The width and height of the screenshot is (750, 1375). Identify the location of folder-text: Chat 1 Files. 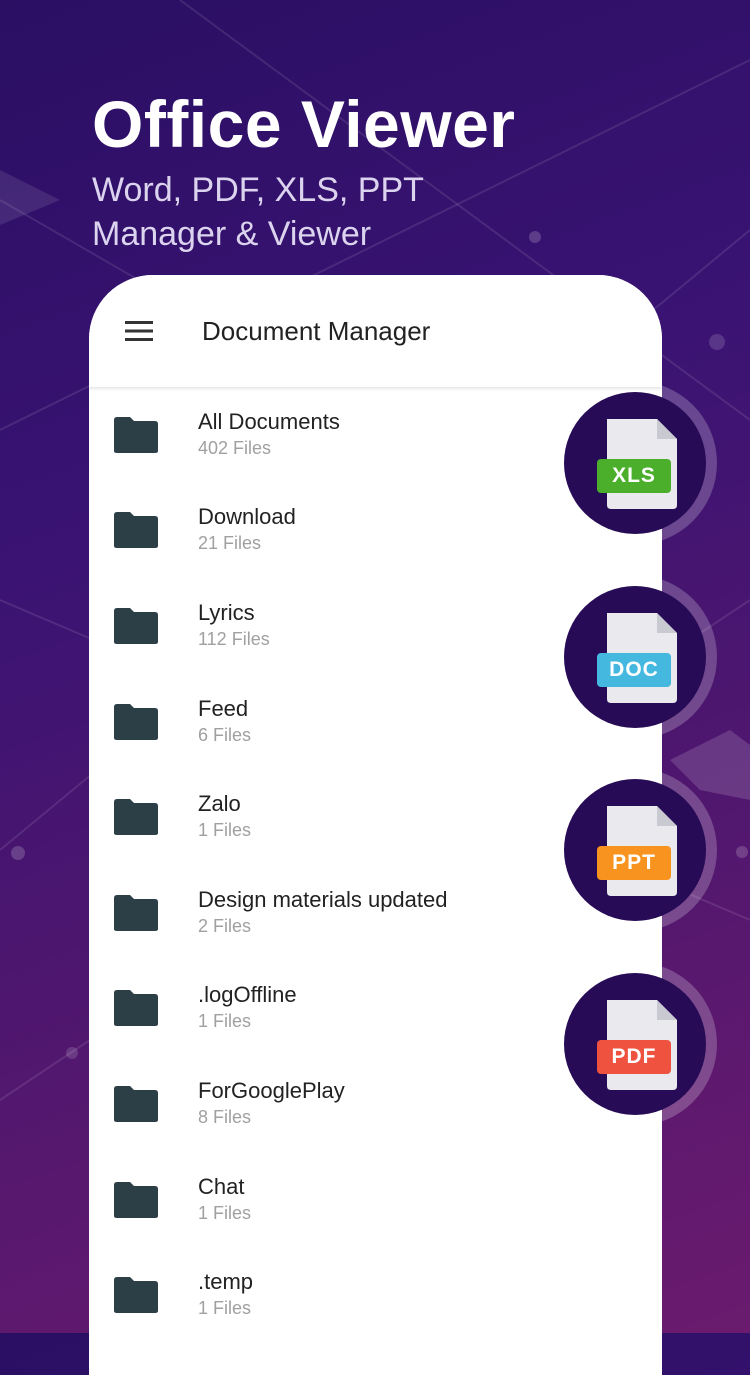
(224, 1200).